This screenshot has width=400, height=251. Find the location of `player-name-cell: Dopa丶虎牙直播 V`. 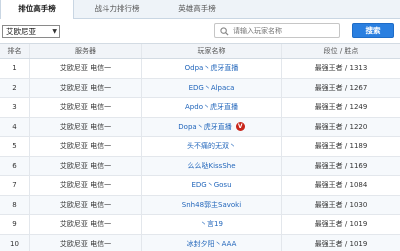

player-name-cell: Dopa丶虎牙直播 V is located at coordinates (212, 126).